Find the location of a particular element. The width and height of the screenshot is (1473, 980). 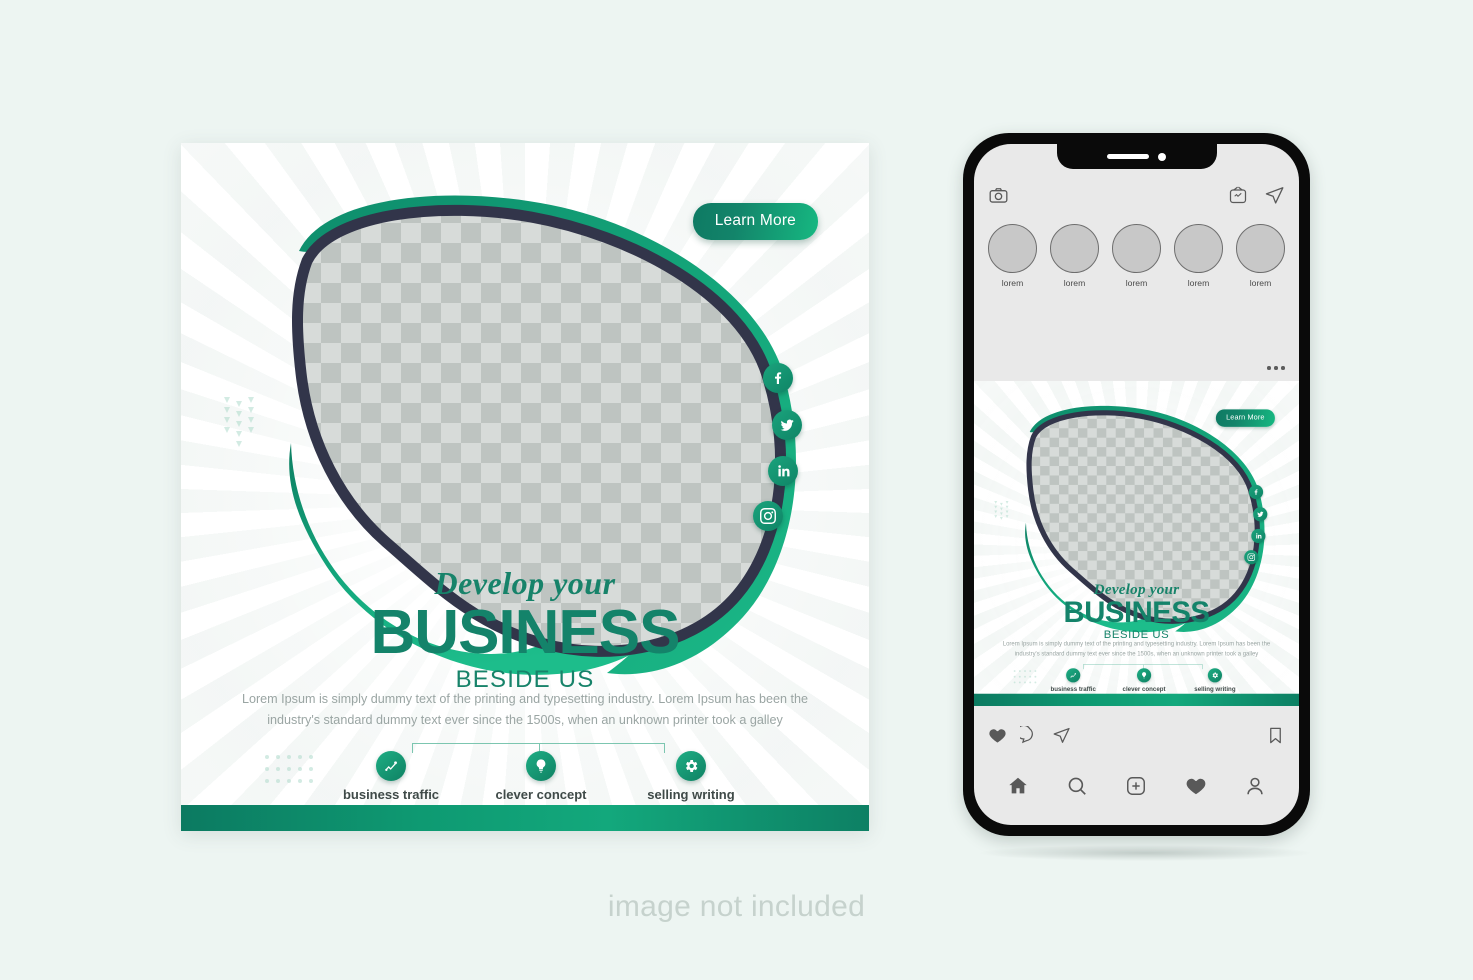

stories-row: lorem lorem lorem lorem lorem is located at coordinates (1136, 256).